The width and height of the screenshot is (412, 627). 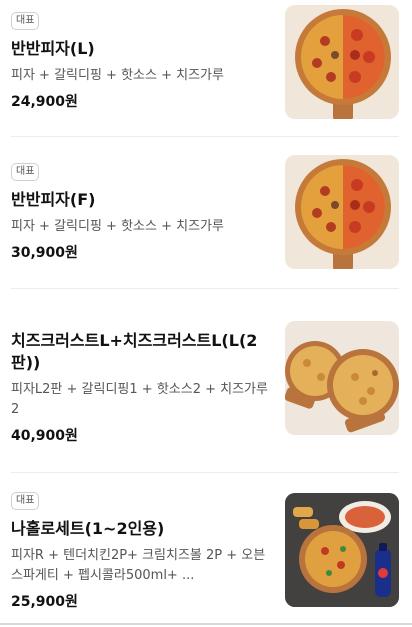 I want to click on menu-item-name: 치즈크러스트L+치즈크러스트L(L(2판)), so click(x=134, y=351).